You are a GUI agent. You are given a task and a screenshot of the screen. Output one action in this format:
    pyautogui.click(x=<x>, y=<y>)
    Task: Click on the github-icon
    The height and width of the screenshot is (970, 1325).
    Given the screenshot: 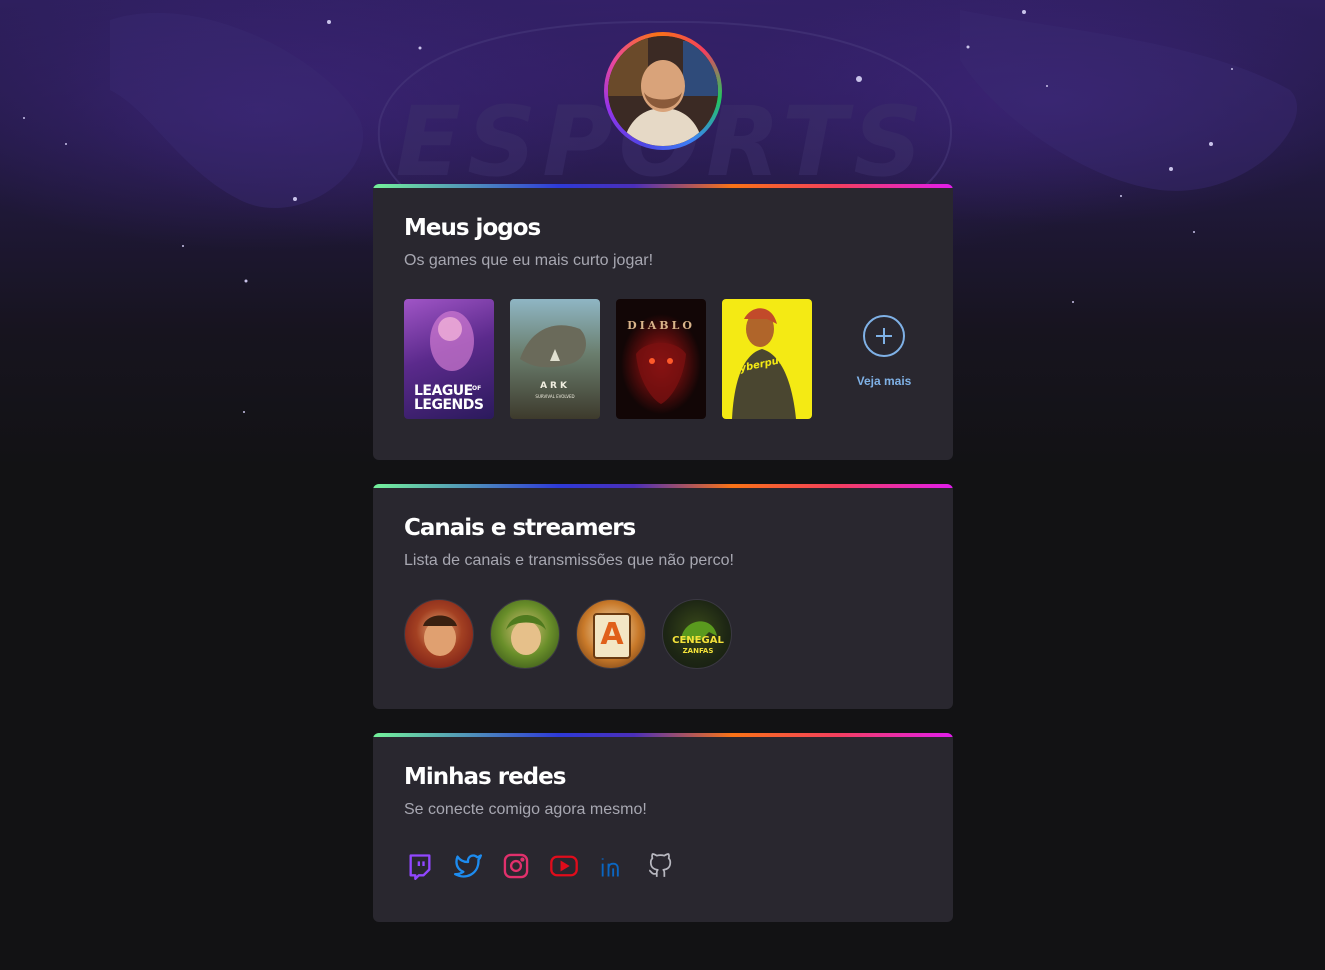 What is the action you would take?
    pyautogui.click(x=660, y=865)
    